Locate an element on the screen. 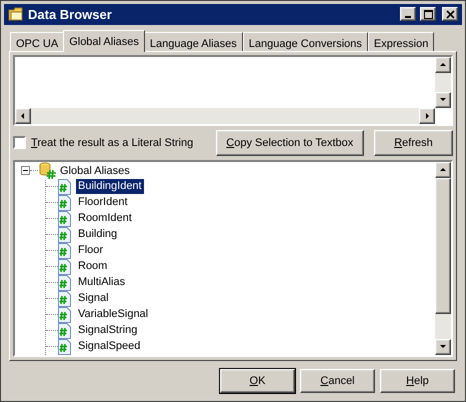  collapse-toggle is located at coordinates (25, 171).